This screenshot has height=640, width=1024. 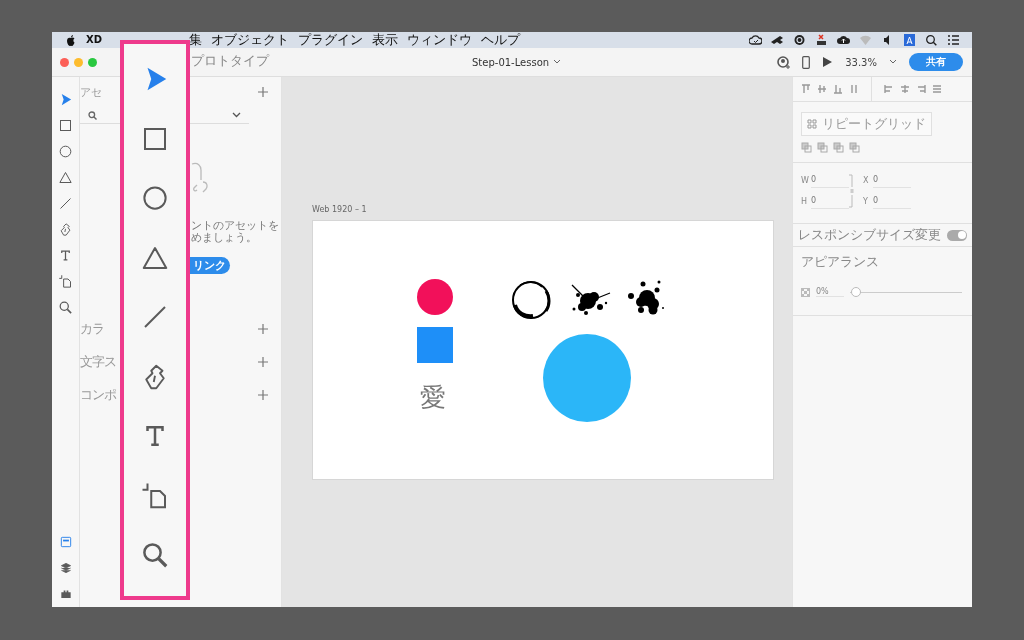 What do you see at coordinates (439, 40) in the screenshot?
I see `menu-item: ウィンドウ` at bounding box center [439, 40].